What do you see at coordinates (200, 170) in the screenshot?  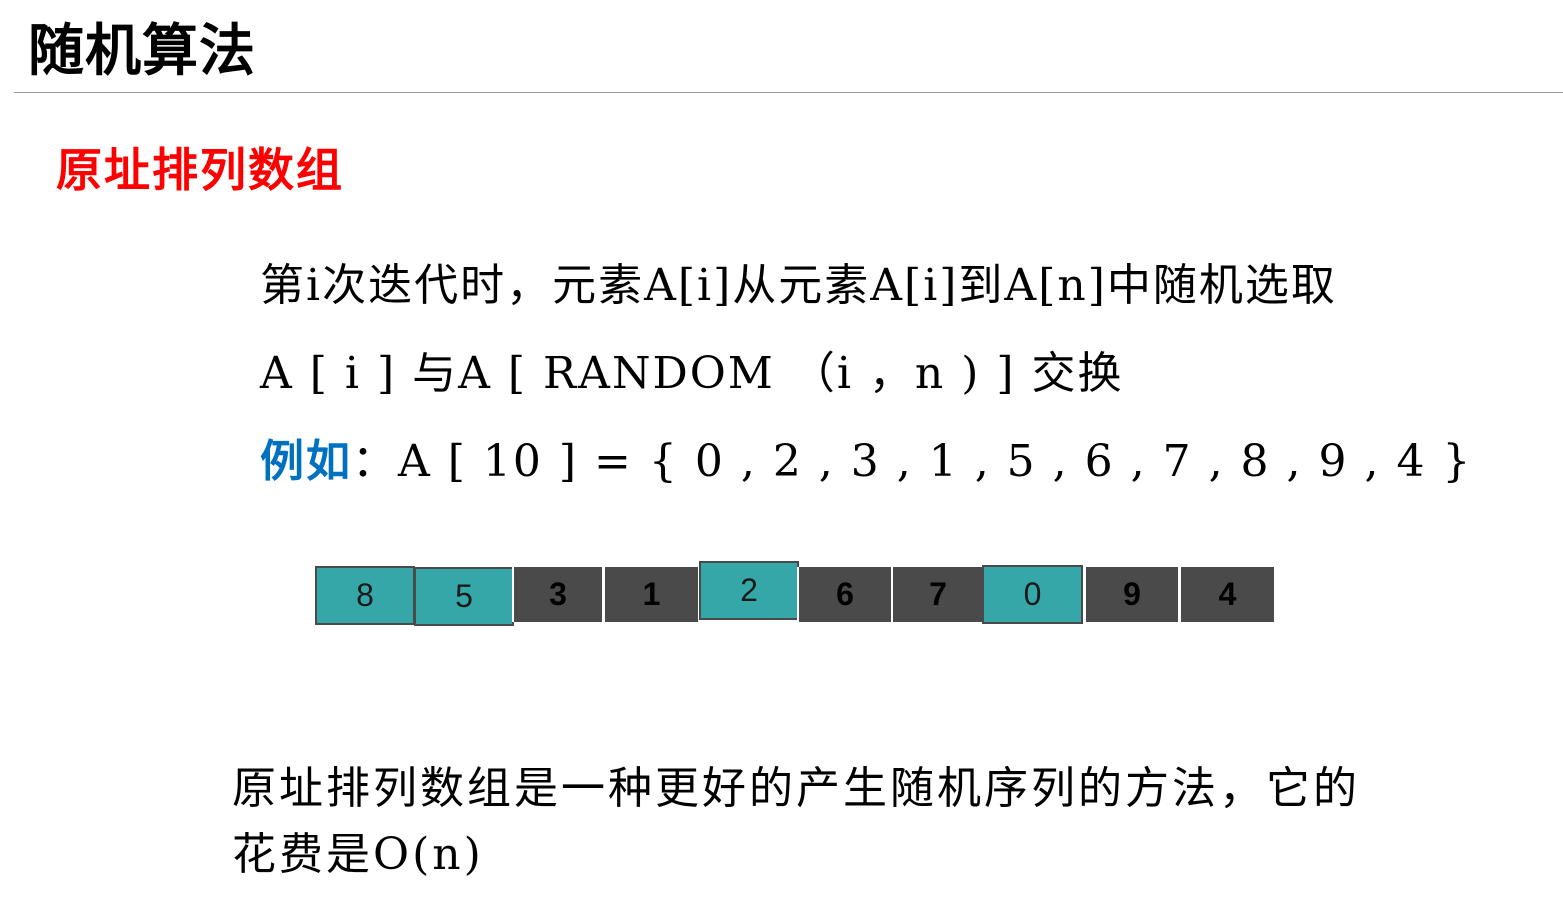 I see `section-title: 原址排列数组` at bounding box center [200, 170].